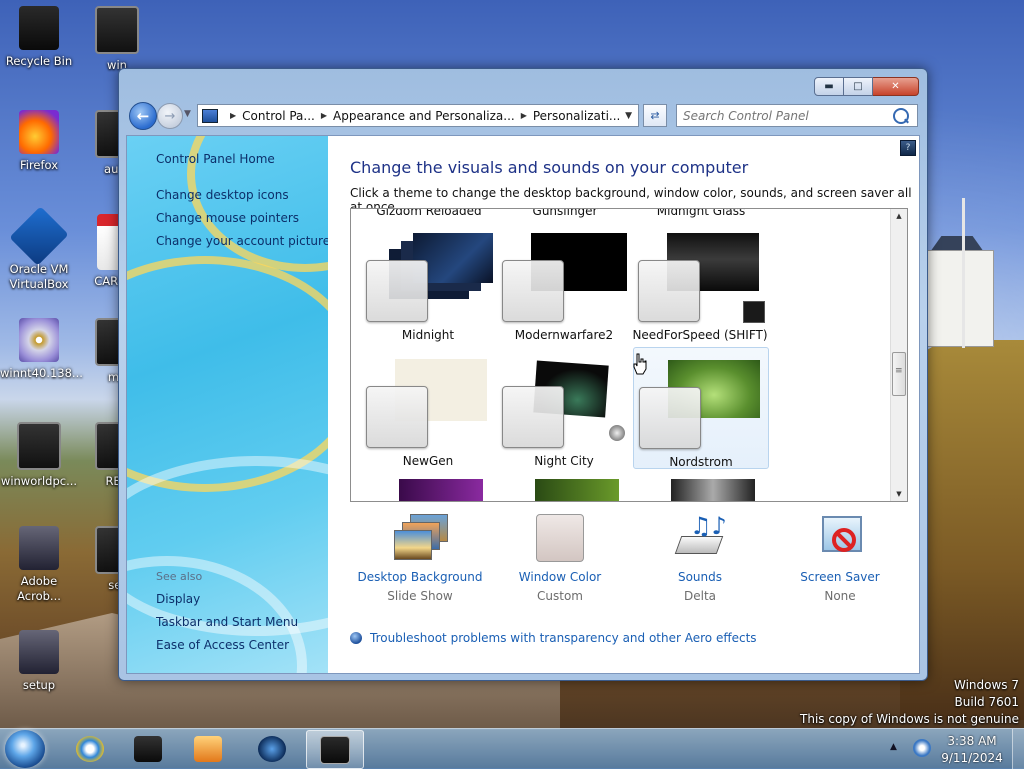  Describe the element at coordinates (39, 37) in the screenshot. I see `desktop-icon-recycle-bin: Recycle Bin` at that location.